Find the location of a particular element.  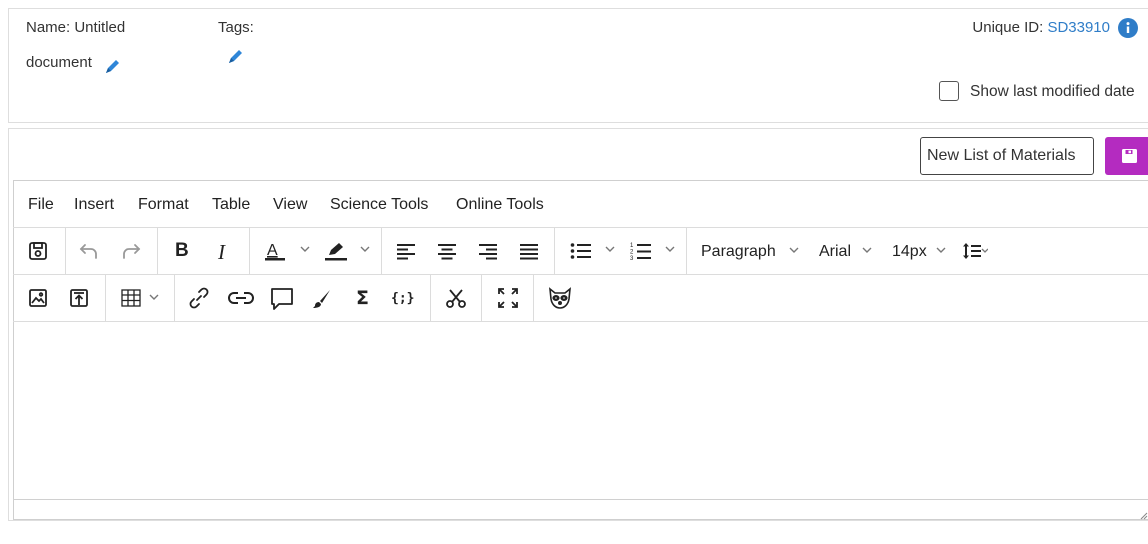

tags-label: Tags: is located at coordinates (236, 27).